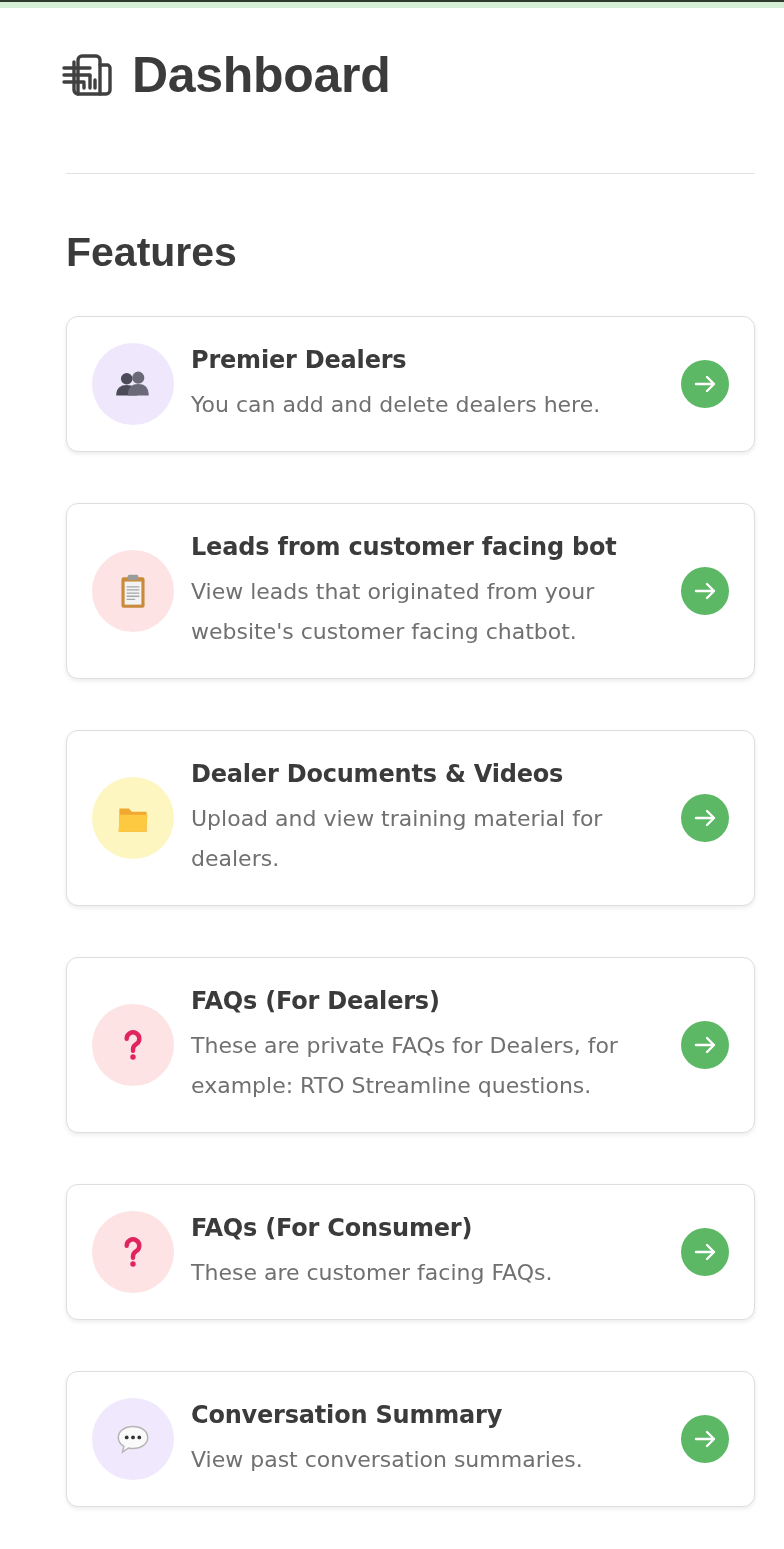 The height and width of the screenshot is (1549, 784). I want to click on feature-title: Premier Dealers, so click(299, 360).